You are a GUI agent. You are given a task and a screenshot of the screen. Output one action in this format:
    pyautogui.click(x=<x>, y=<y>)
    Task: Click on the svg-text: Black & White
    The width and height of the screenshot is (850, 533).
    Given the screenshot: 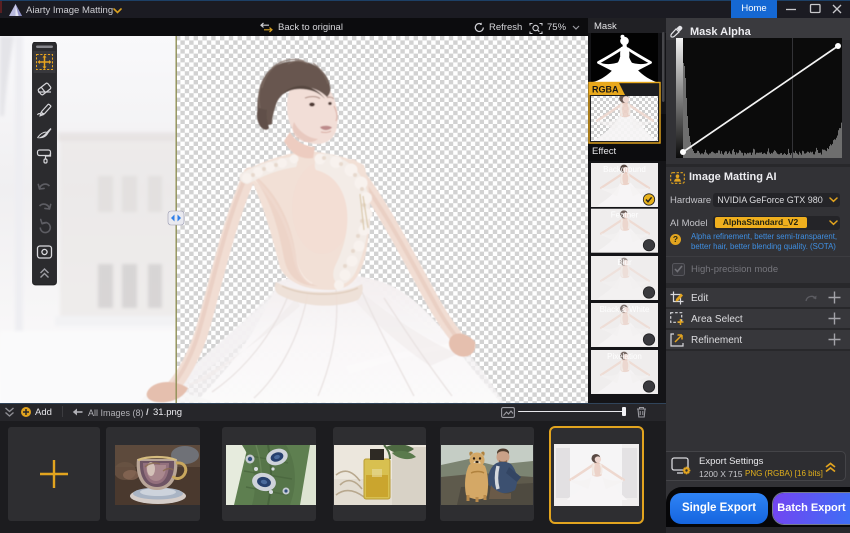 What is the action you would take?
    pyautogui.click(x=625, y=309)
    